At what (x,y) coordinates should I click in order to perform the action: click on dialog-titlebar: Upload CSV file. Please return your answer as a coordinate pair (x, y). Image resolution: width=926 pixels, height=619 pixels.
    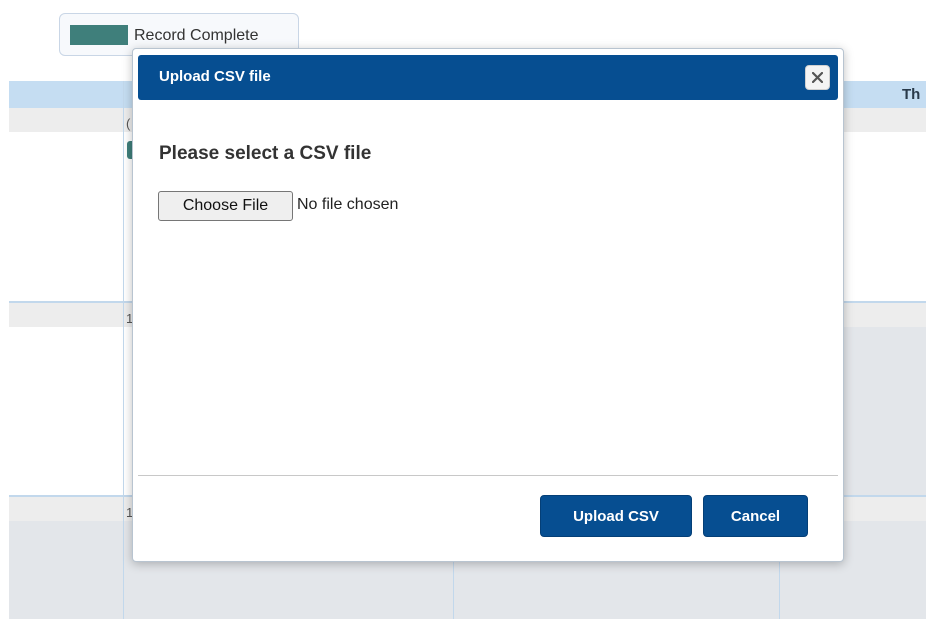
    Looking at the image, I should click on (488, 77).